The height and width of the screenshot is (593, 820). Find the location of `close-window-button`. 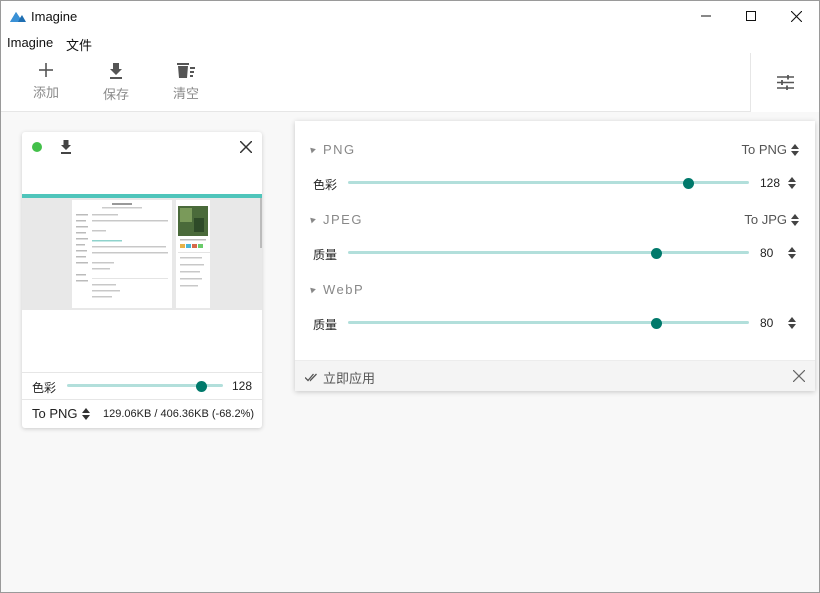

close-window-button is located at coordinates (796, 16).